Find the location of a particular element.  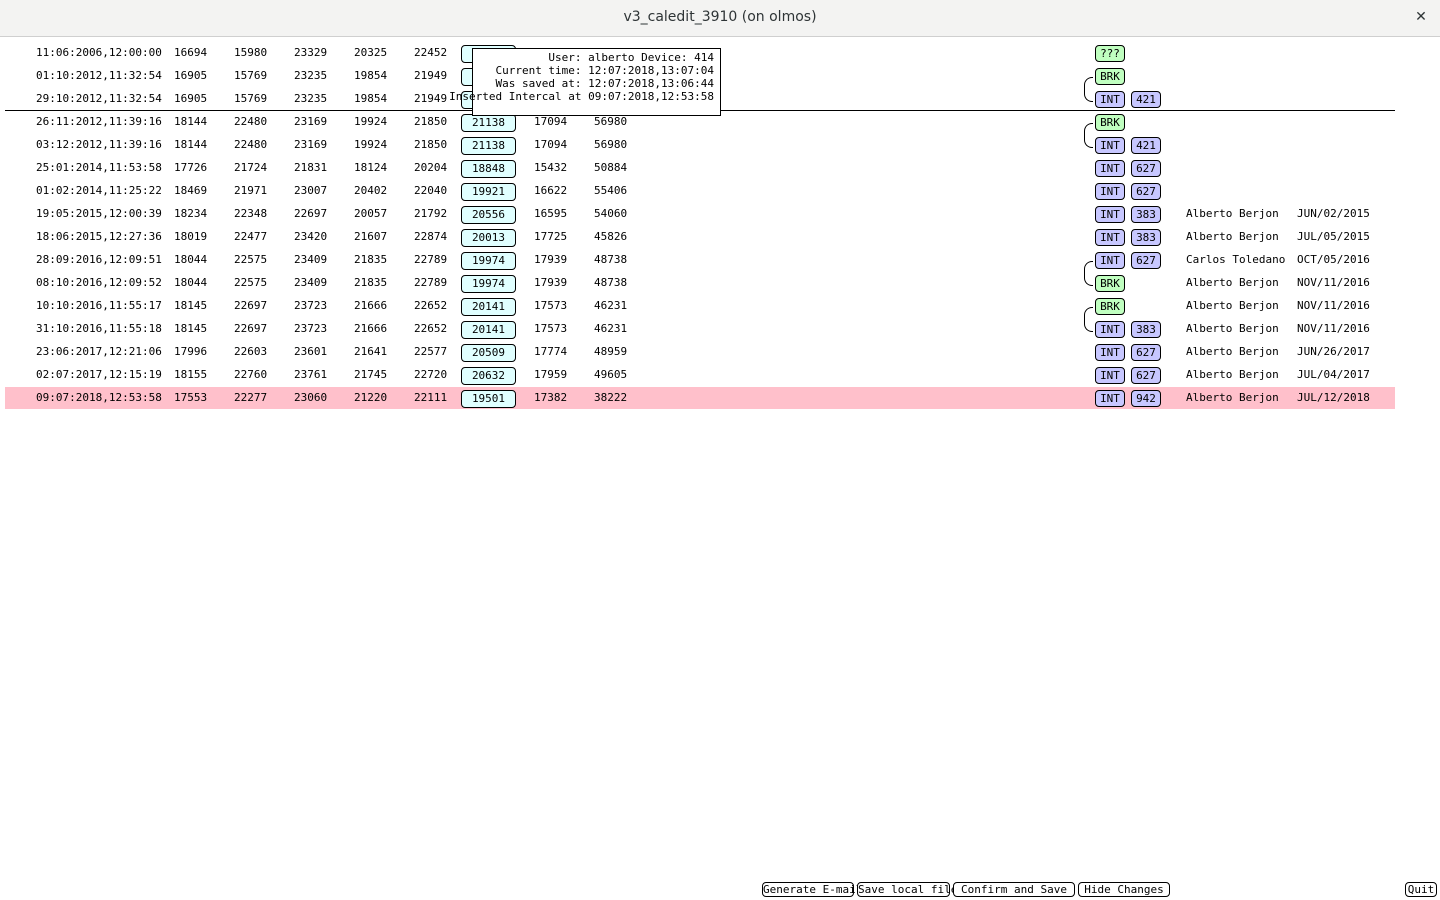

save-local-file-button: Save local file is located at coordinates (907, 889).